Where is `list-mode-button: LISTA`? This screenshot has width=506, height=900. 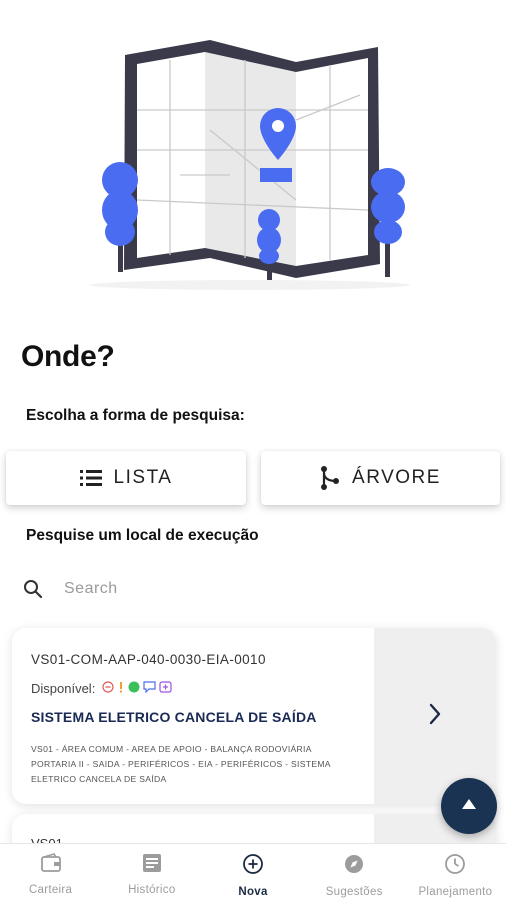 list-mode-button: LISTA is located at coordinates (126, 478).